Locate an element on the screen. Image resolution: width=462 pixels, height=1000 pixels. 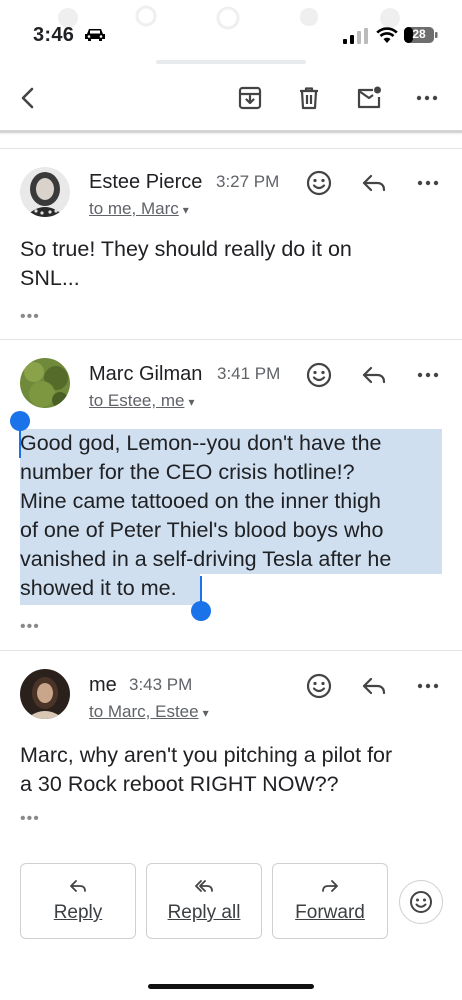
delete-button is located at coordinates (309, 98).